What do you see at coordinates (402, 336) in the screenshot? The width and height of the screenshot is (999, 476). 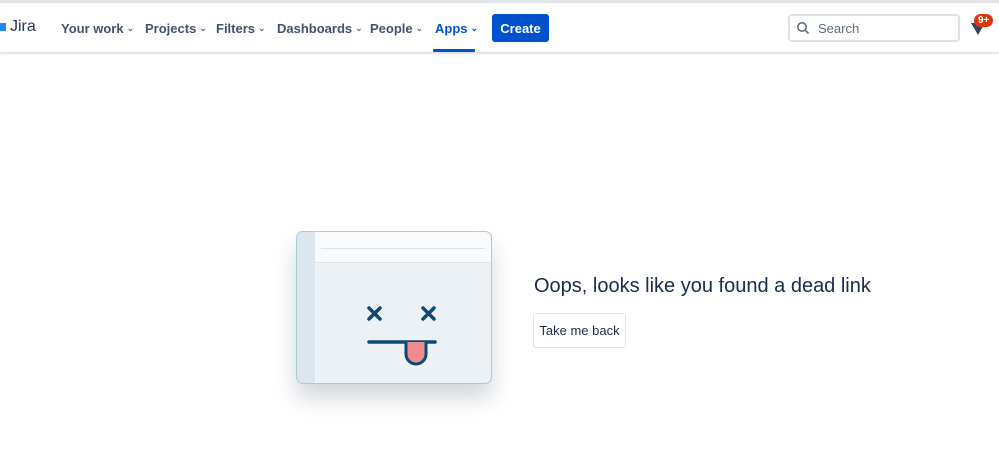 I see `dead-face-icon` at bounding box center [402, 336].